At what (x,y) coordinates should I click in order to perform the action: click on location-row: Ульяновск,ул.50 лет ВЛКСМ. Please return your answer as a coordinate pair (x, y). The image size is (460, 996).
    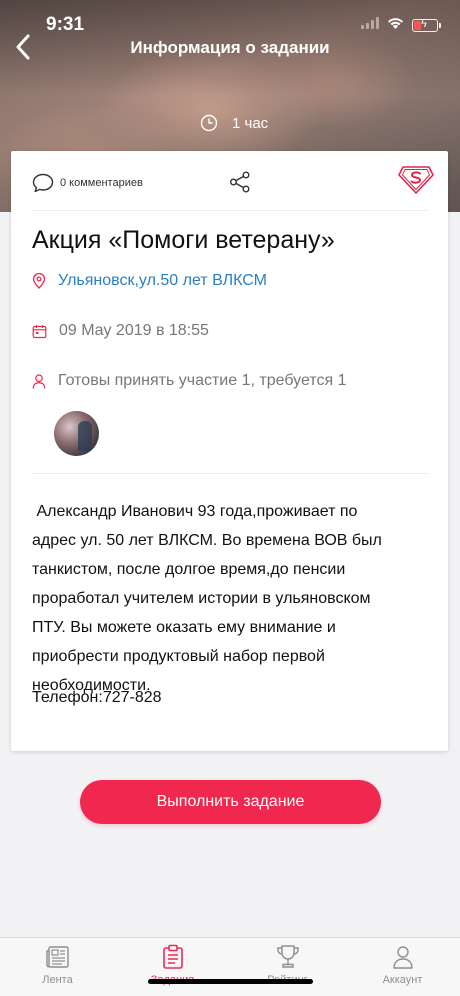
    Looking at the image, I should click on (149, 281).